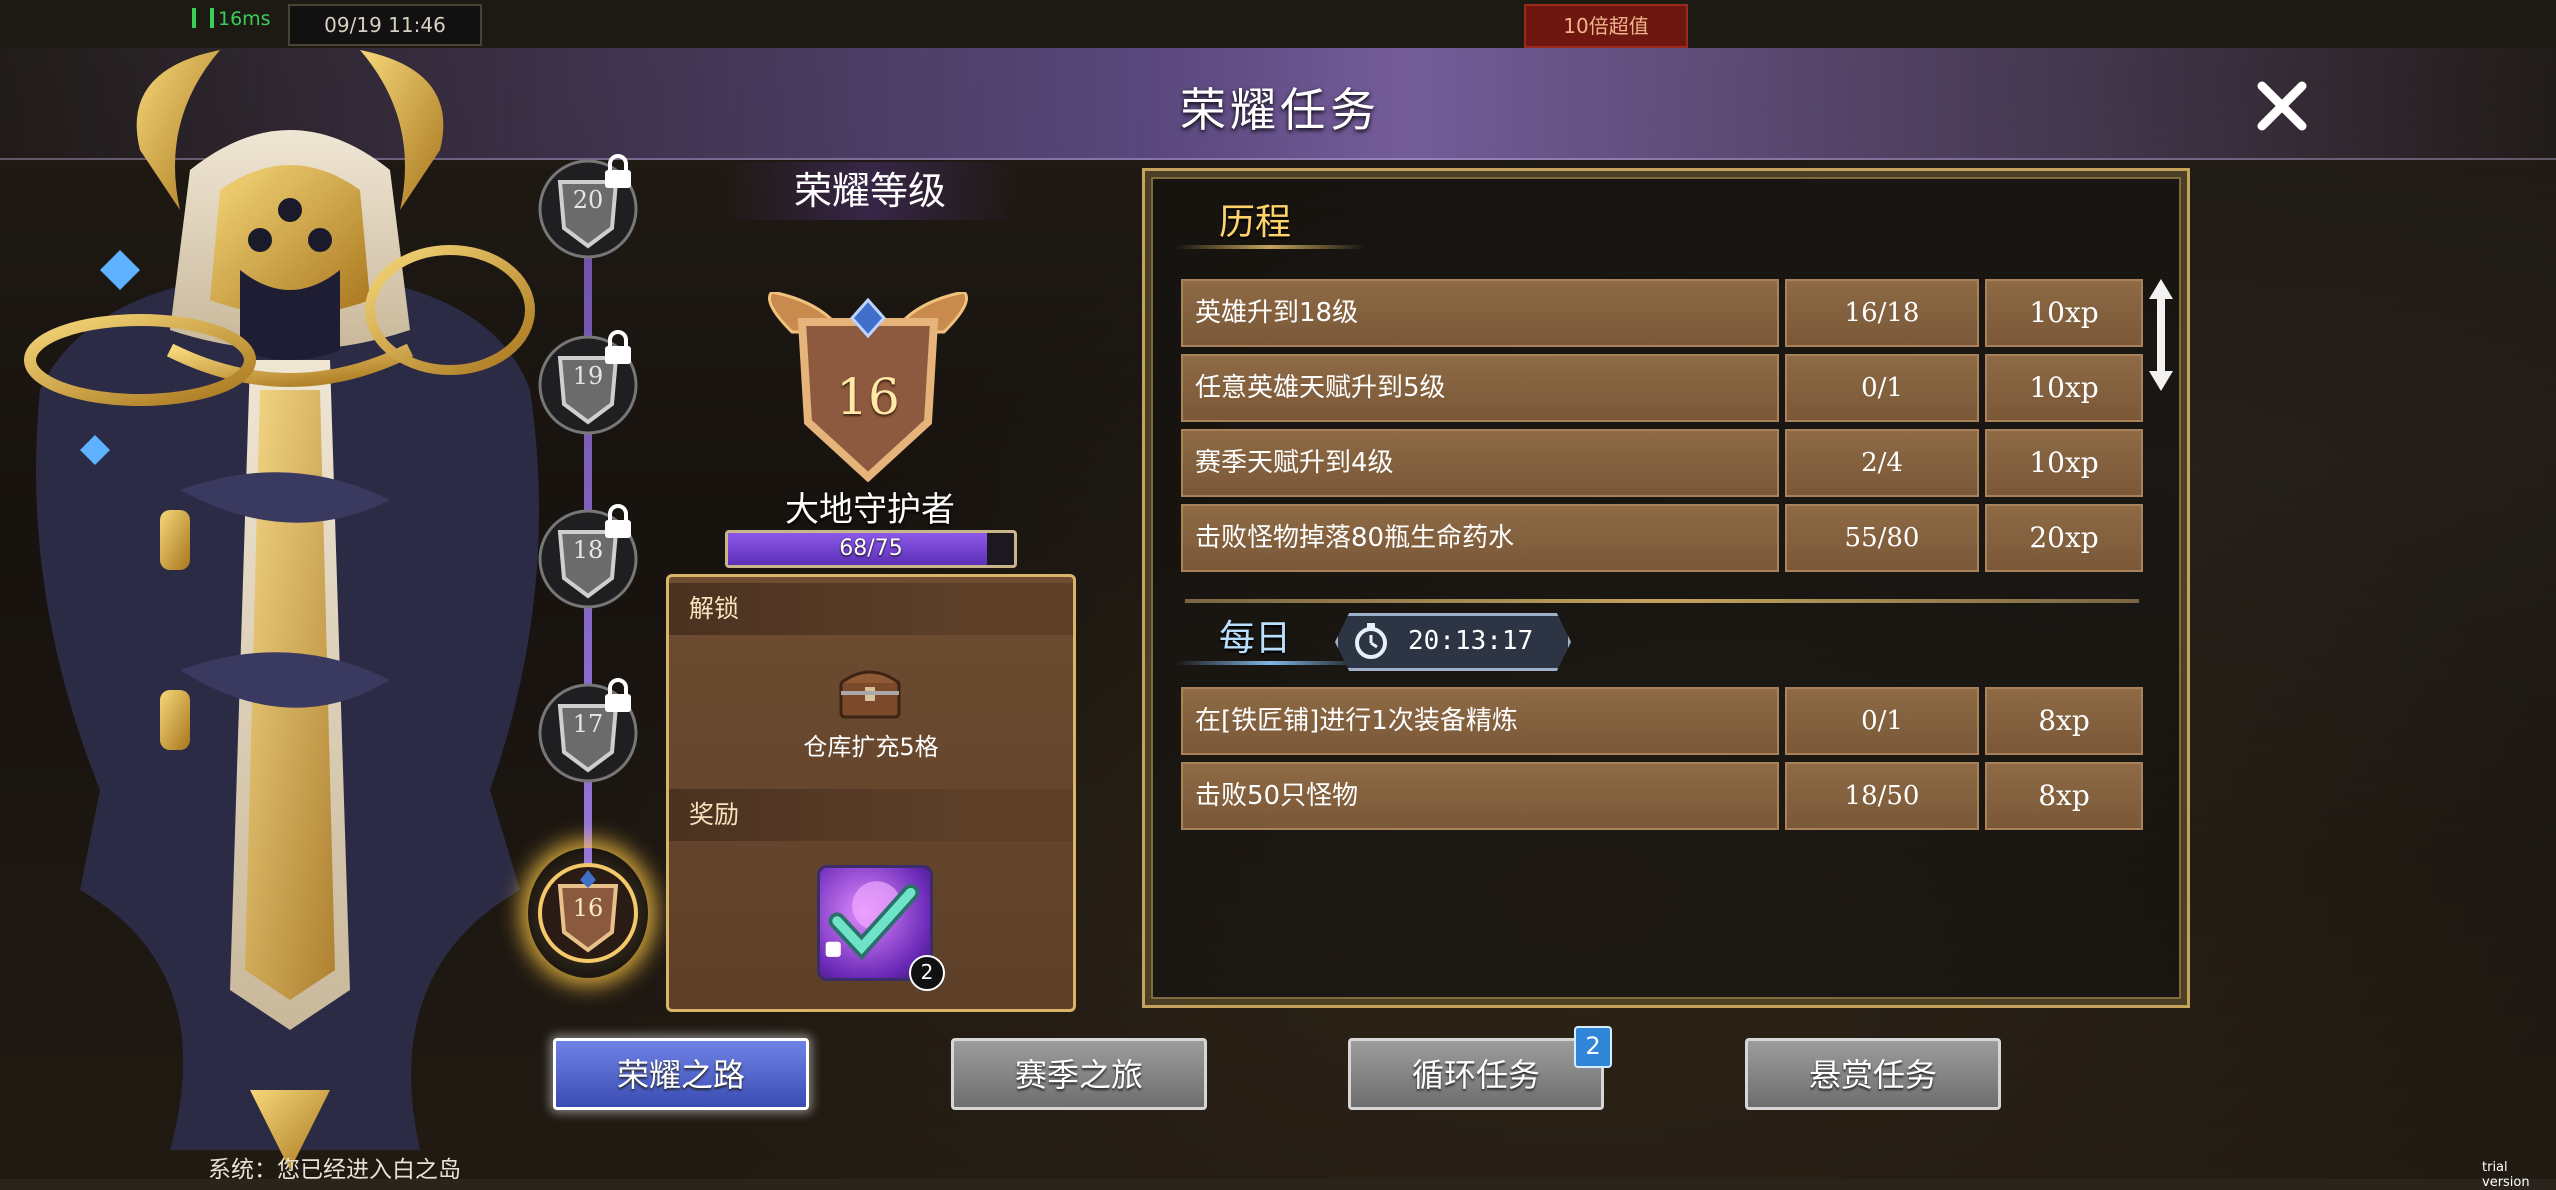 The width and height of the screenshot is (2556, 1190). What do you see at coordinates (588, 376) in the screenshot?
I see `ladder-level: 19` at bounding box center [588, 376].